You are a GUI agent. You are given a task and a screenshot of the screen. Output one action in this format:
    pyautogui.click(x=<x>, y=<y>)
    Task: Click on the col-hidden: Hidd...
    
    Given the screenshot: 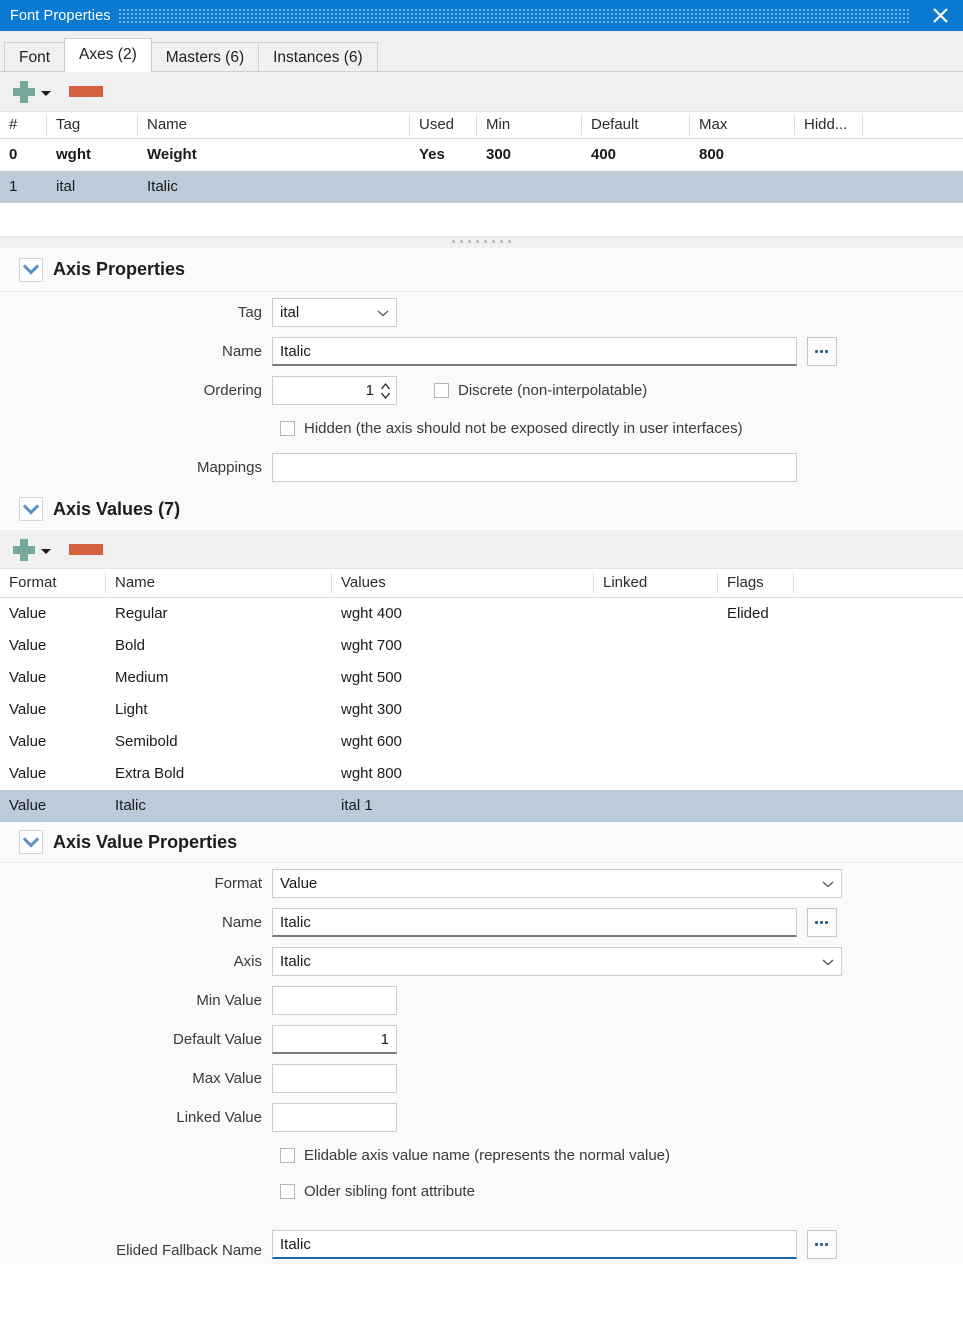 What is the action you would take?
    pyautogui.click(x=829, y=125)
    